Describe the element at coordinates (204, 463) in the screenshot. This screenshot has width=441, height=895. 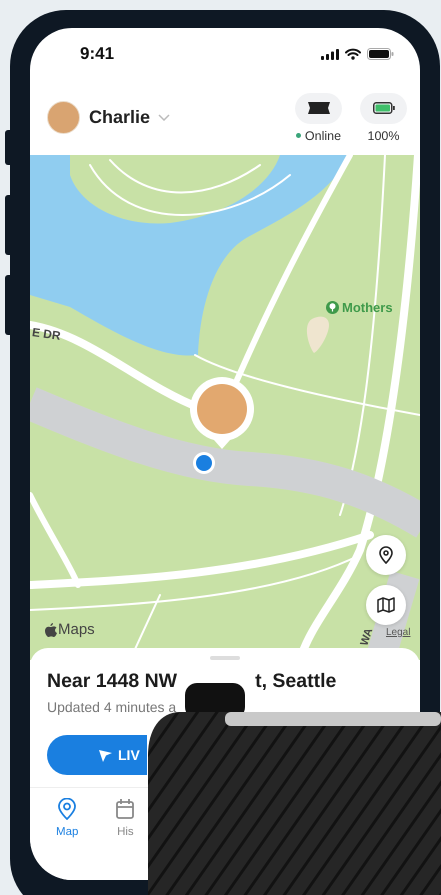
I see `current-position-dot` at that location.